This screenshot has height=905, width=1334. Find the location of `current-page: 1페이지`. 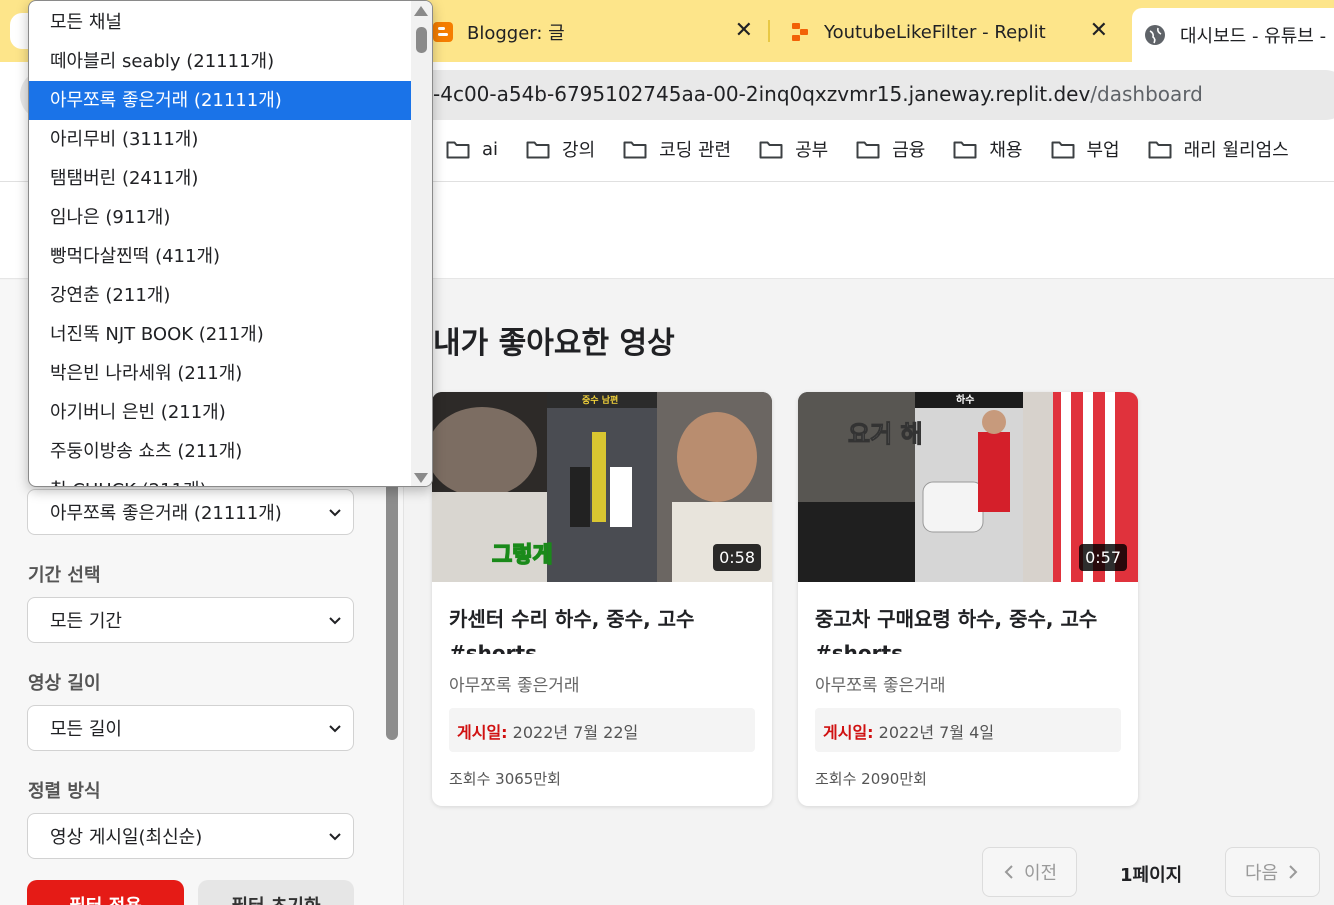

current-page: 1페이지 is located at coordinates (1151, 875).